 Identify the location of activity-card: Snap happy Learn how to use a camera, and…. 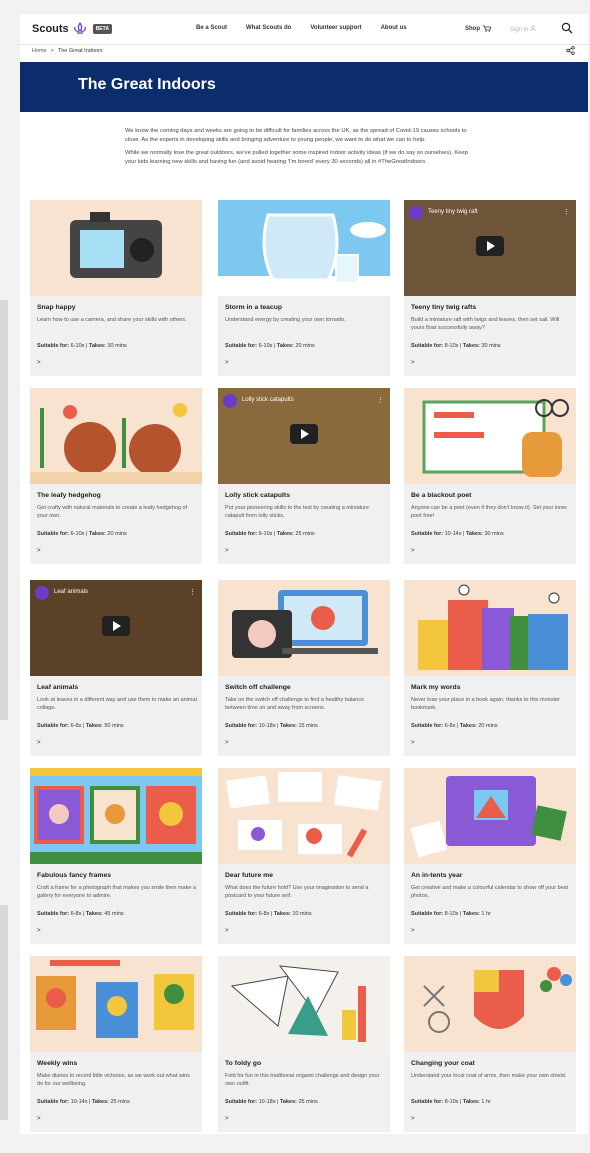
(116, 288).